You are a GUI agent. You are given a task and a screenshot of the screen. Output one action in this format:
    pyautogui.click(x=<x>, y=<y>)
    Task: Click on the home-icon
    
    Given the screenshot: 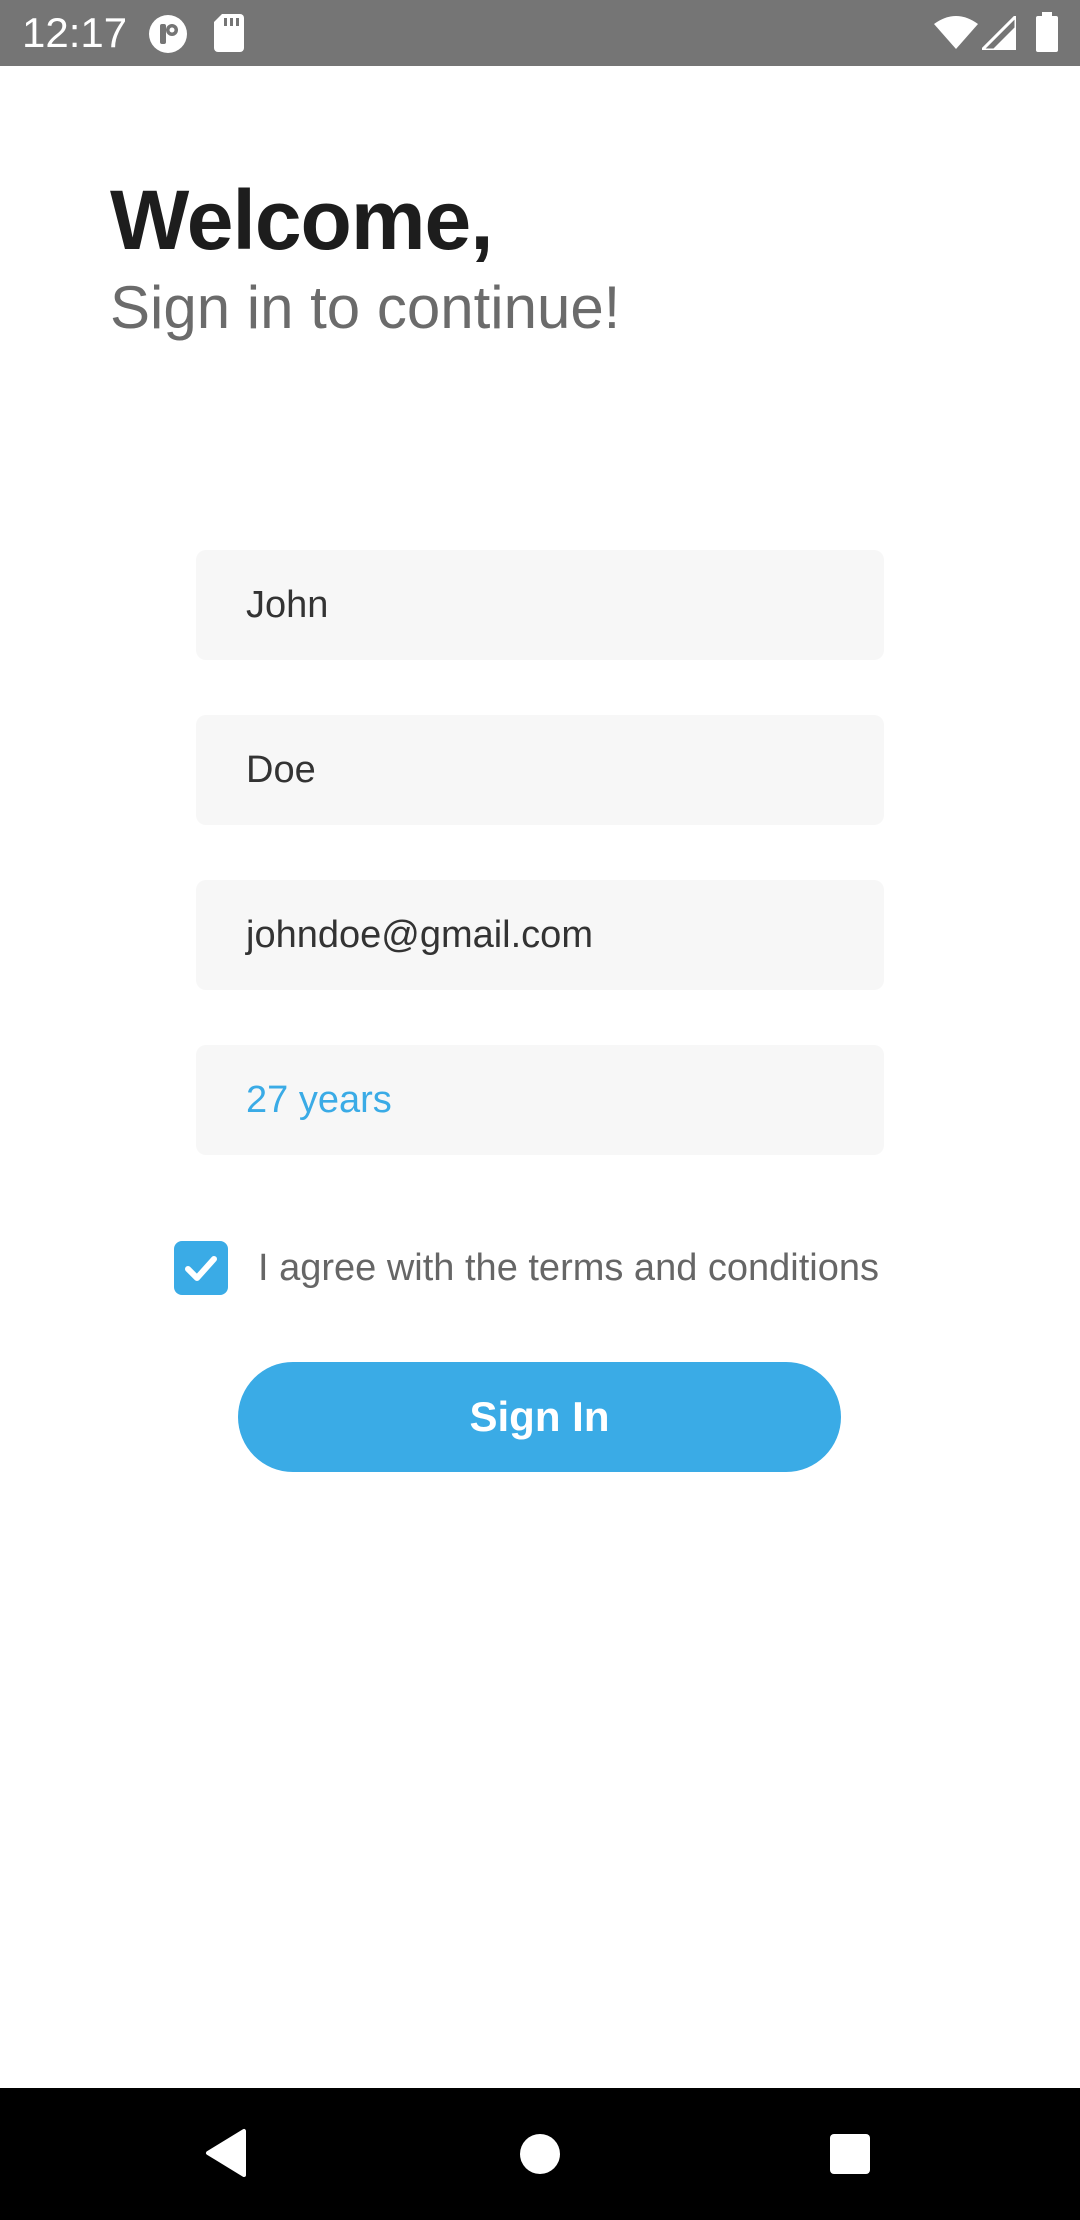 What is the action you would take?
    pyautogui.click(x=540, y=2156)
    